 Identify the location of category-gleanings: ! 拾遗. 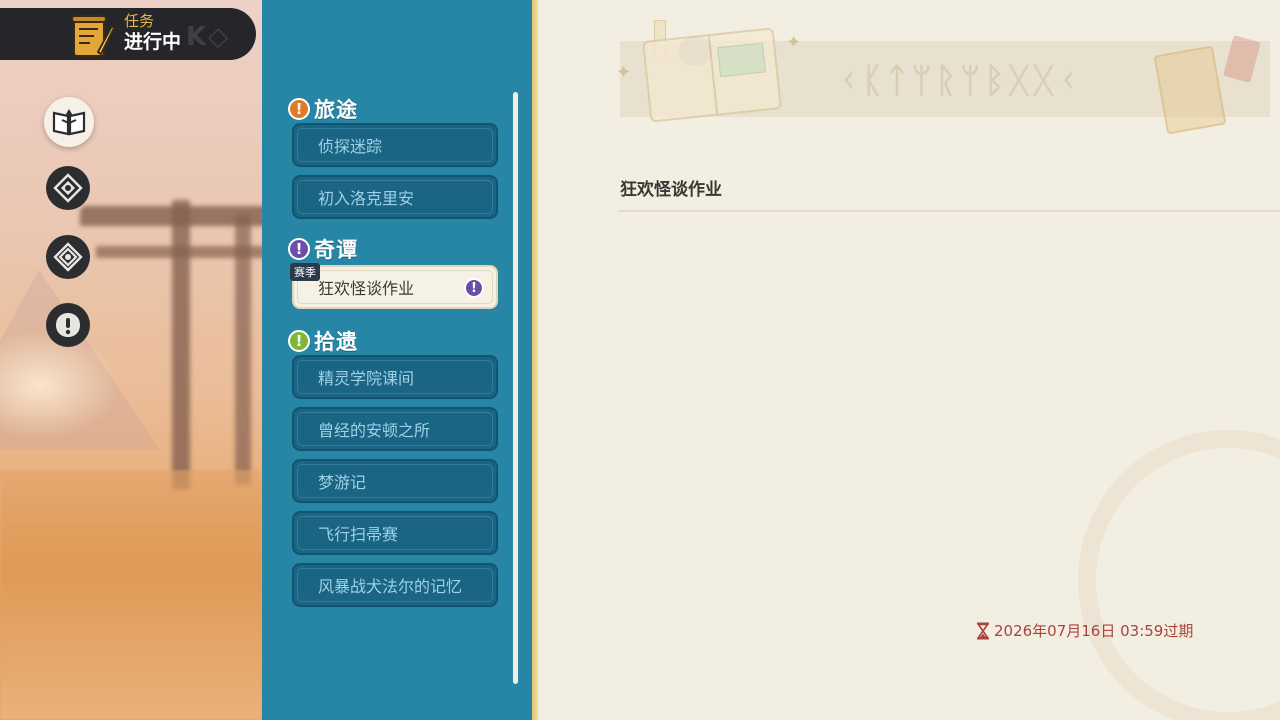
(323, 341).